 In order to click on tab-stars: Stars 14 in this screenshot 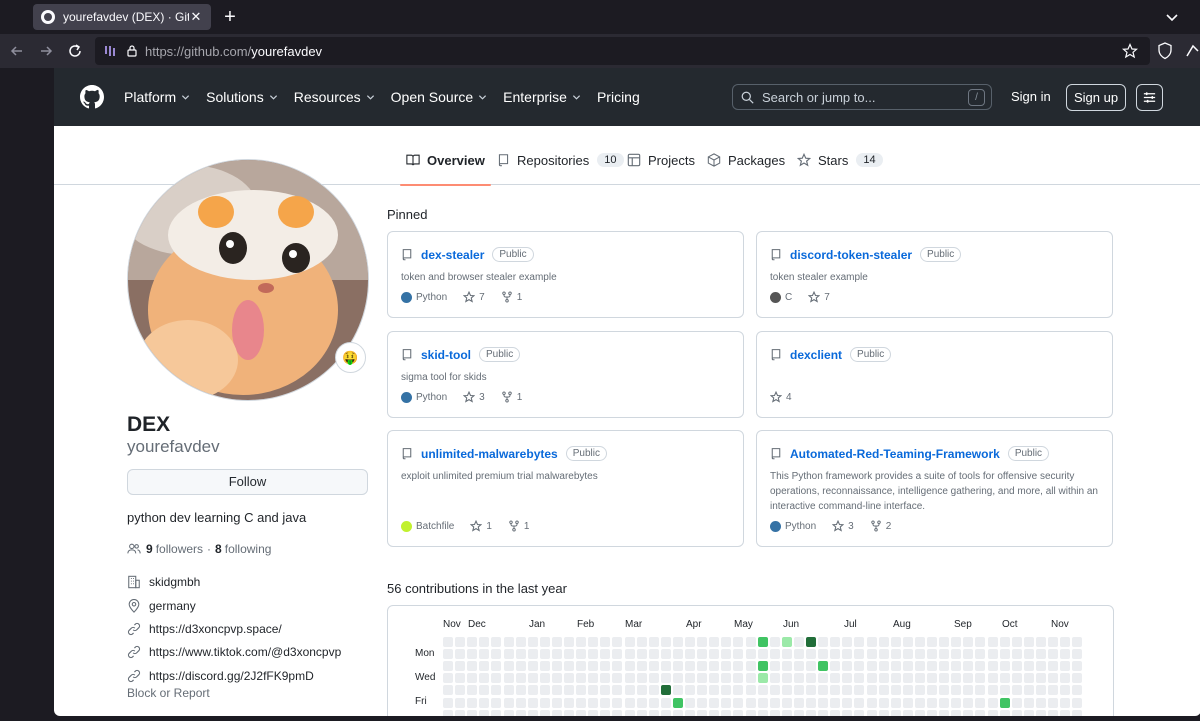, I will do `click(840, 167)`.